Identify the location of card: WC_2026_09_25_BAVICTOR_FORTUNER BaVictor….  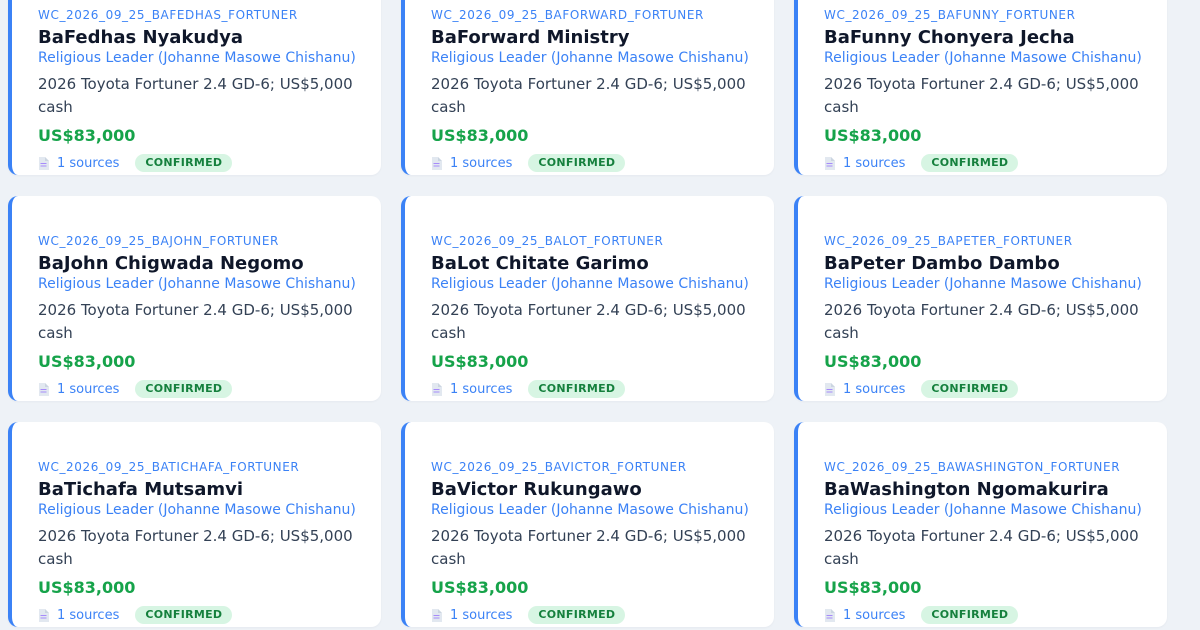
(587, 524).